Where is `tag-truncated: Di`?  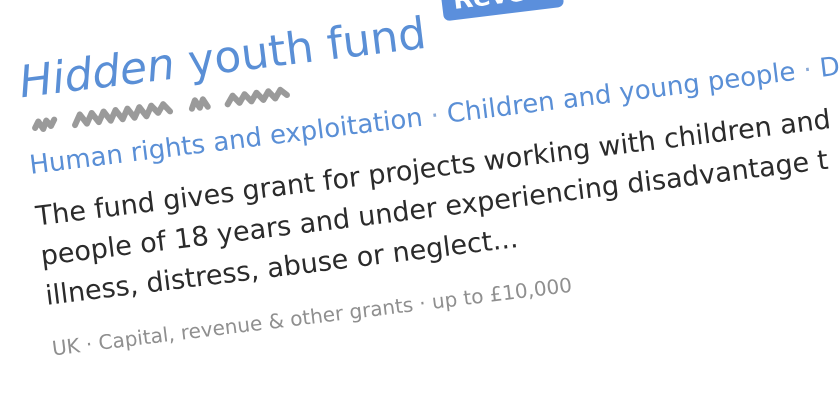 tag-truncated: Di is located at coordinates (829, 67).